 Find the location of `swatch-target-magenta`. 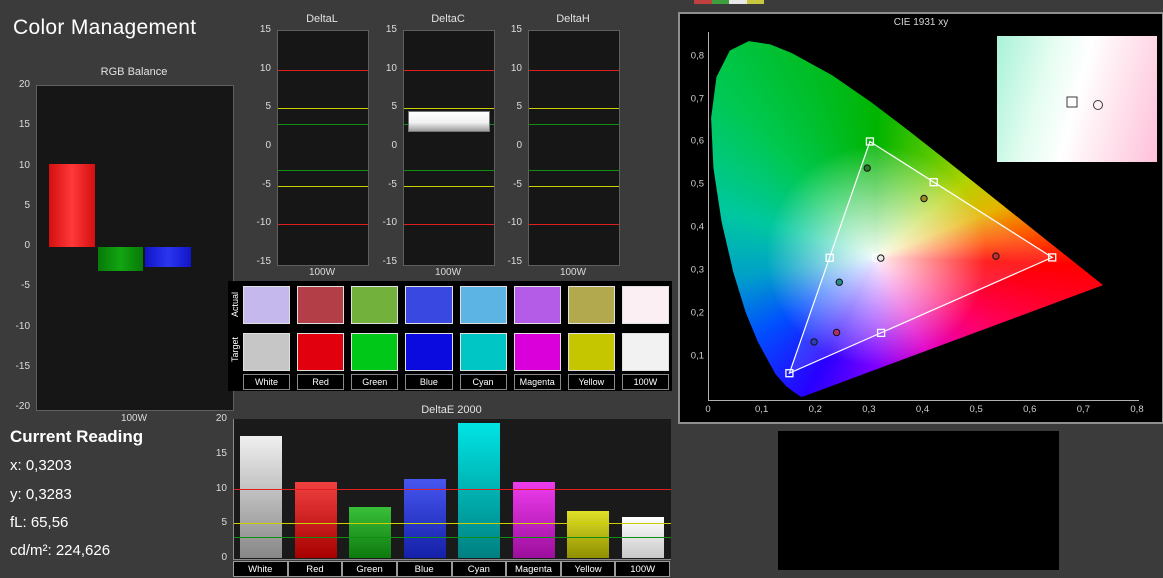

swatch-target-magenta is located at coordinates (537, 352).